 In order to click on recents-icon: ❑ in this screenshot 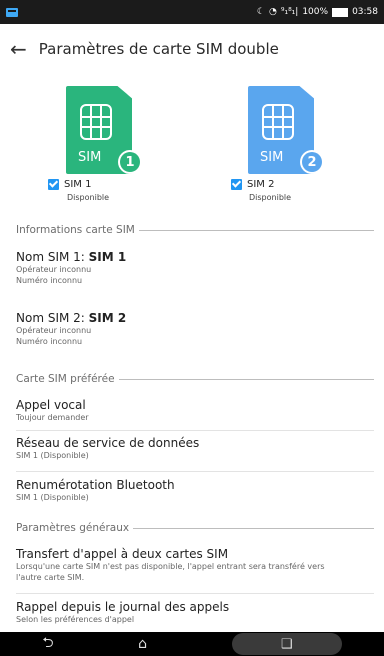, I will do `click(286, 644)`.